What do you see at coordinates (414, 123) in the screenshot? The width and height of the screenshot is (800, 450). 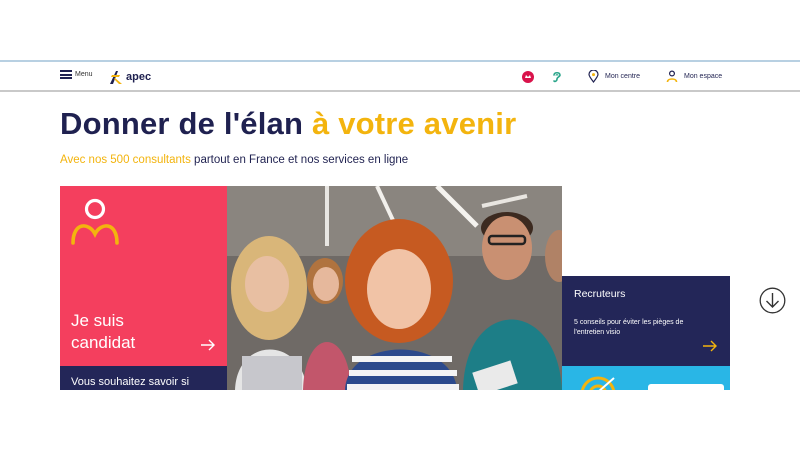 I see `title-accent: à votre avenir` at bounding box center [414, 123].